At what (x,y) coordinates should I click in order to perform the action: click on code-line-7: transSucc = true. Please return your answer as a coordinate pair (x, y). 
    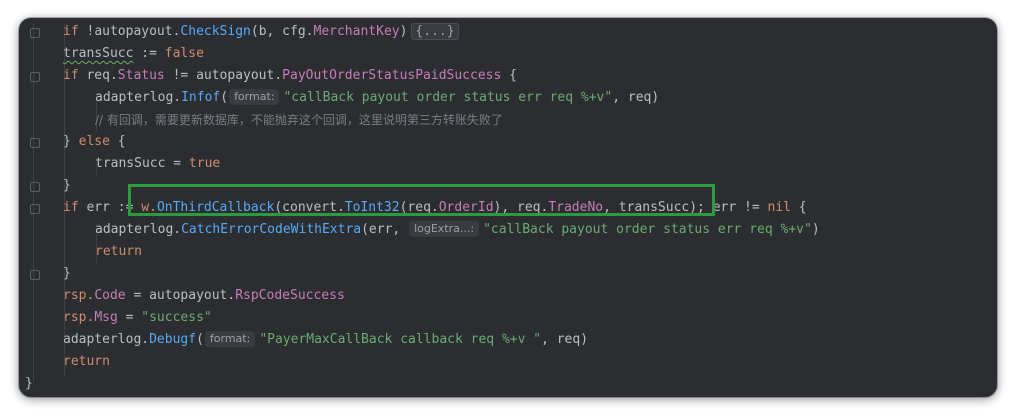
    Looking at the image, I should click on (157, 164).